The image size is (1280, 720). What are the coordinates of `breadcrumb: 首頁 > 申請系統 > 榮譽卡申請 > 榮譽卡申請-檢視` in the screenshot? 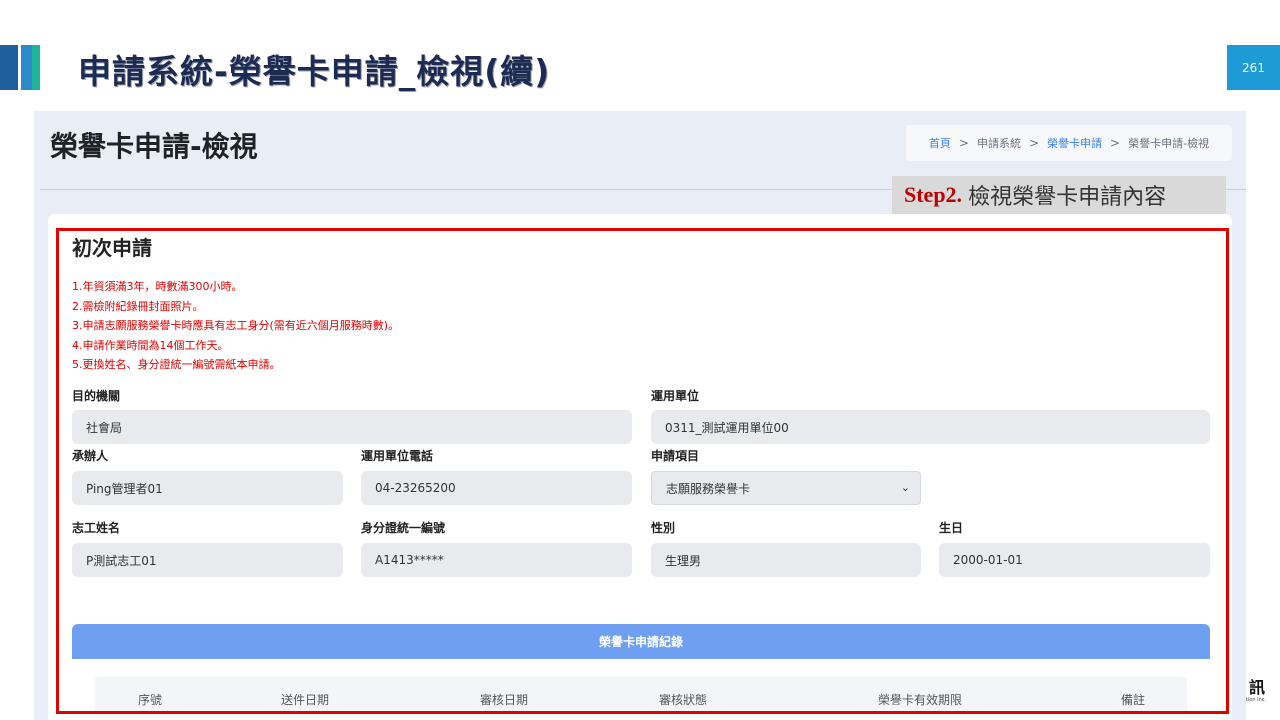 It's located at (1069, 143).